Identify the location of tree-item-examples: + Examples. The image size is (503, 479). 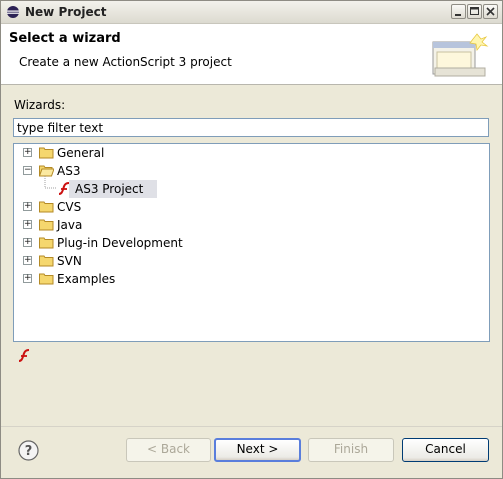
(249, 279).